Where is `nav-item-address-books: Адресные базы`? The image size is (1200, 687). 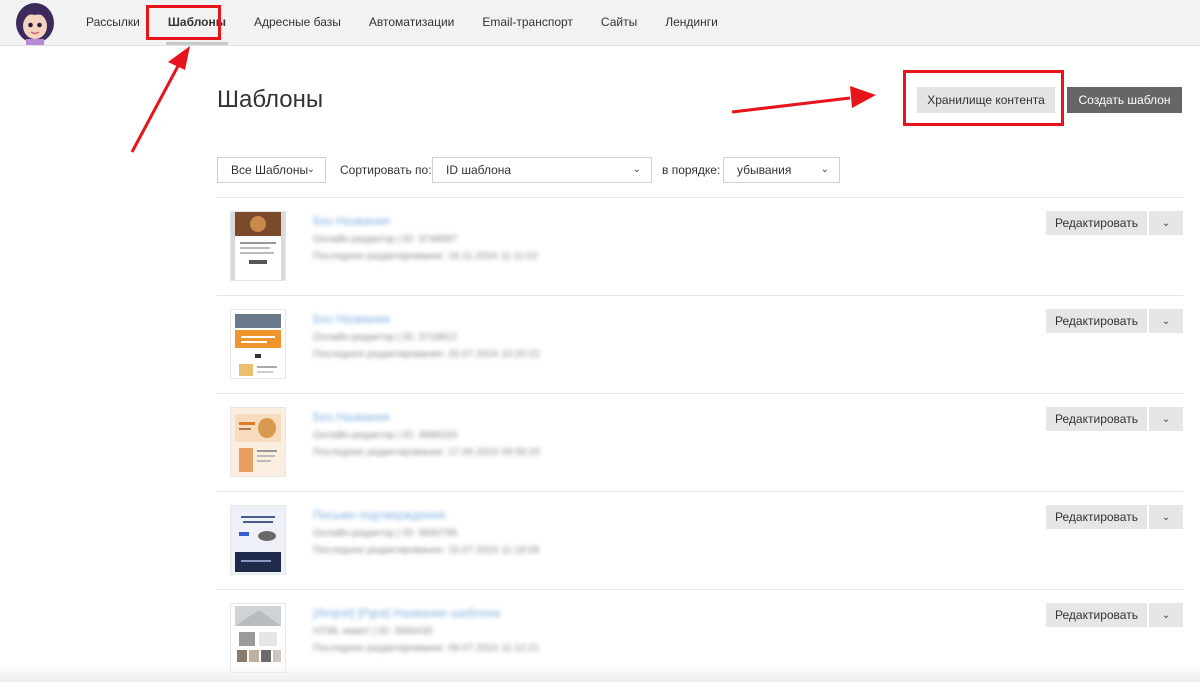
nav-item-address-books: Адресные базы is located at coordinates (297, 22).